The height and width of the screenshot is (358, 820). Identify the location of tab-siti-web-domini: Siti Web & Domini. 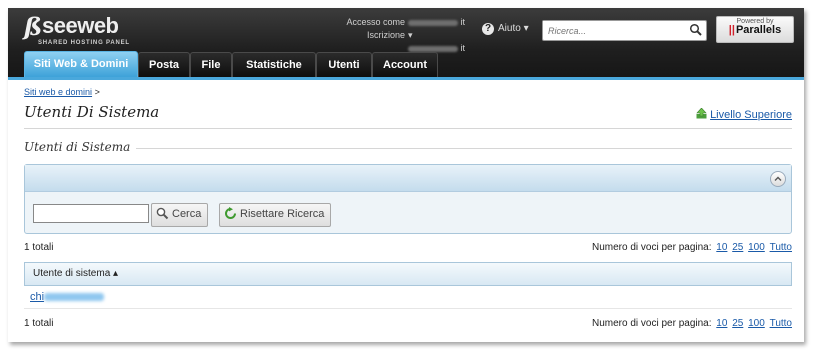
(81, 64).